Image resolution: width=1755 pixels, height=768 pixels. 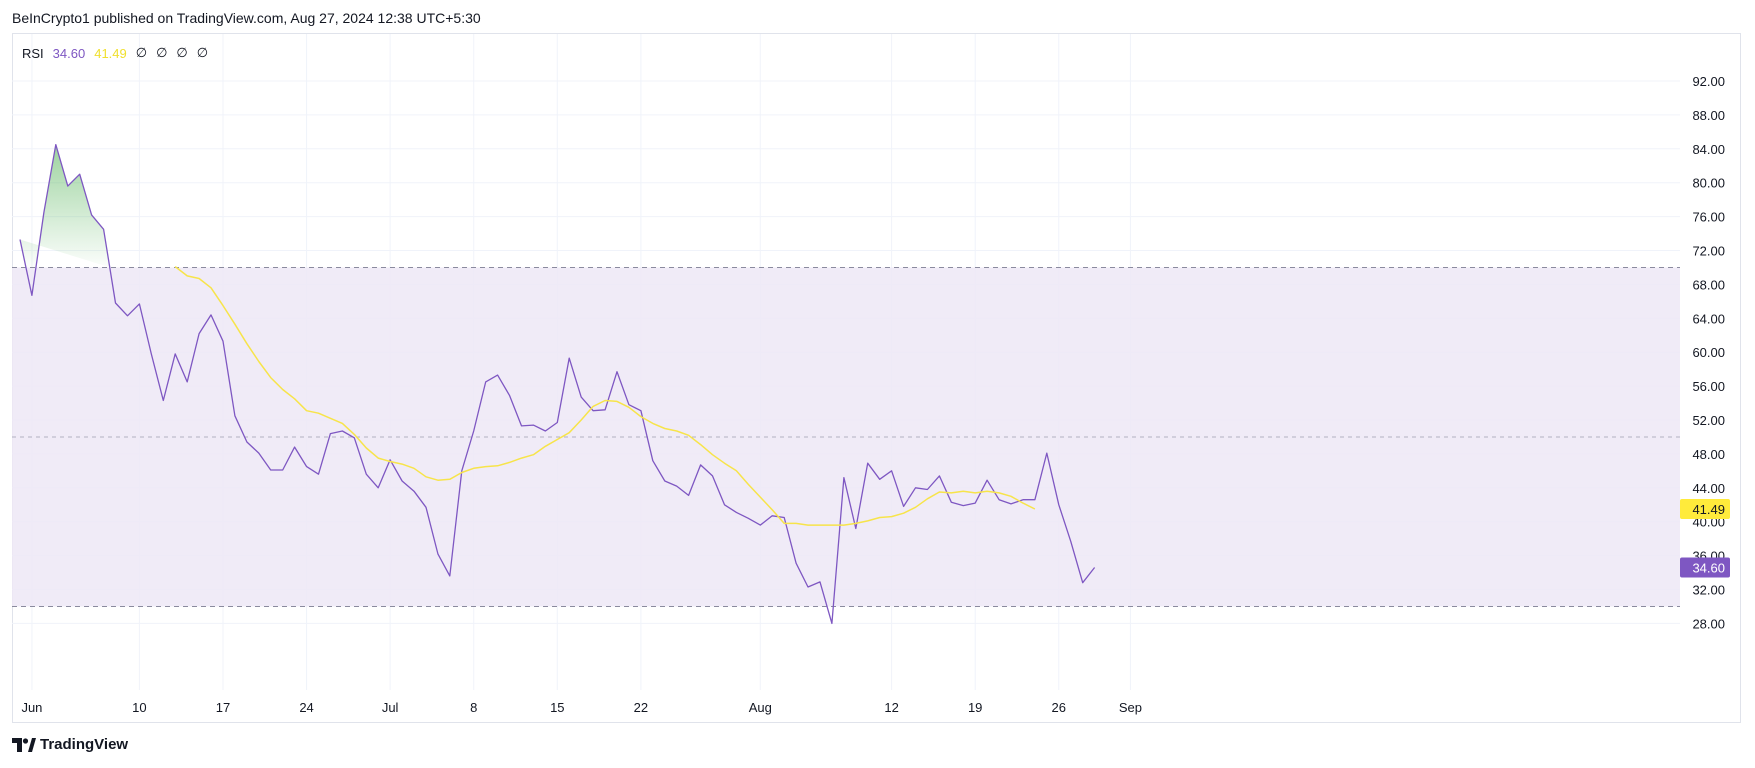 I want to click on y-tick-label: 64.00, so click(x=1708, y=318).